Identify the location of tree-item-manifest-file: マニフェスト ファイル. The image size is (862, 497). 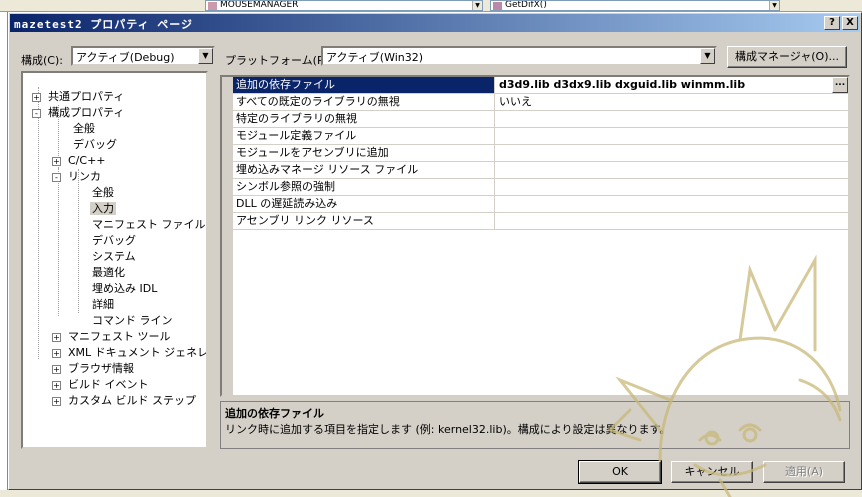
(148, 225).